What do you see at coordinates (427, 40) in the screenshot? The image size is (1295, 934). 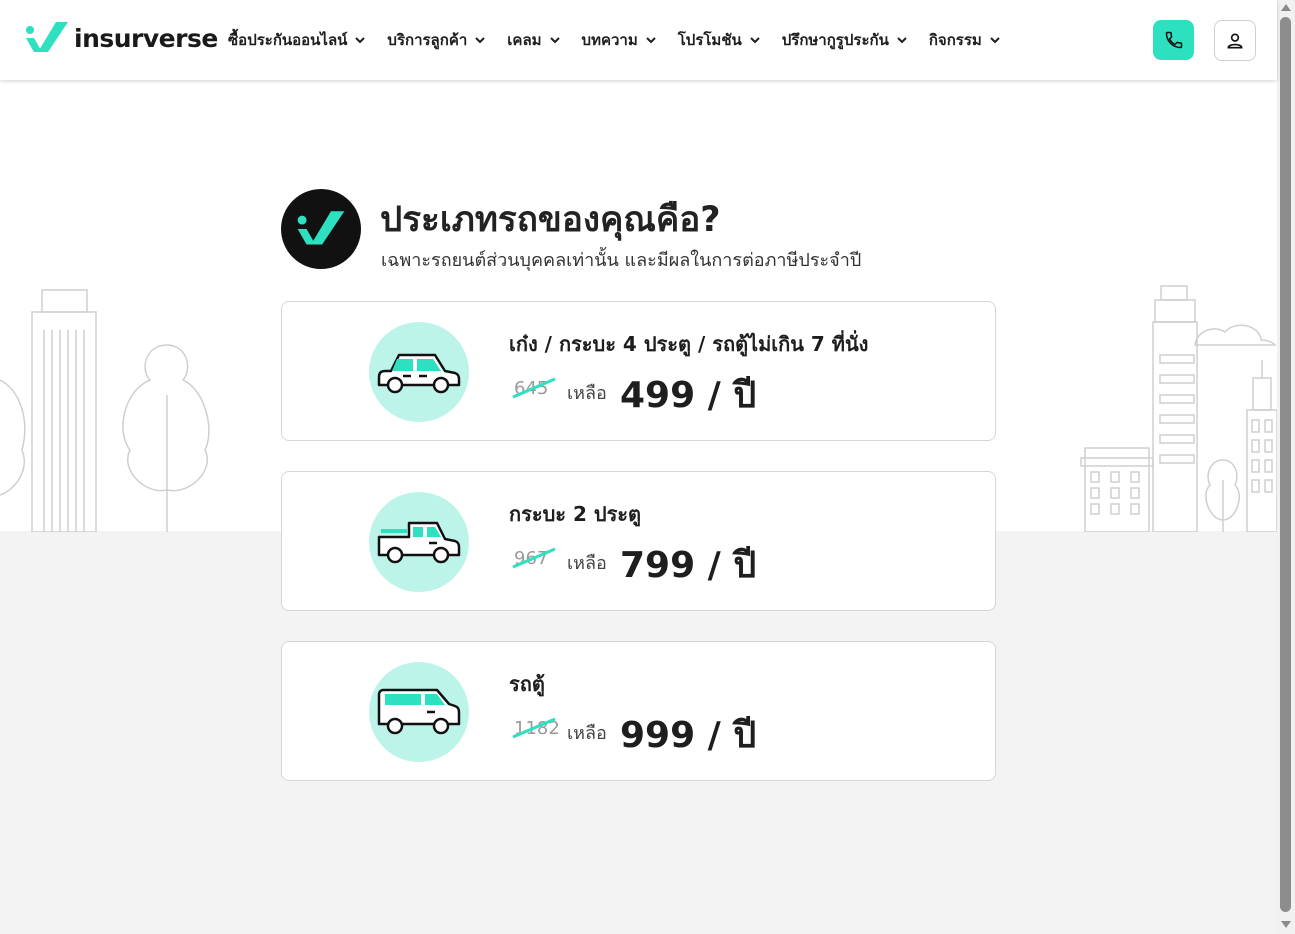 I see `nav-item-label: บริการลูกค้า` at bounding box center [427, 40].